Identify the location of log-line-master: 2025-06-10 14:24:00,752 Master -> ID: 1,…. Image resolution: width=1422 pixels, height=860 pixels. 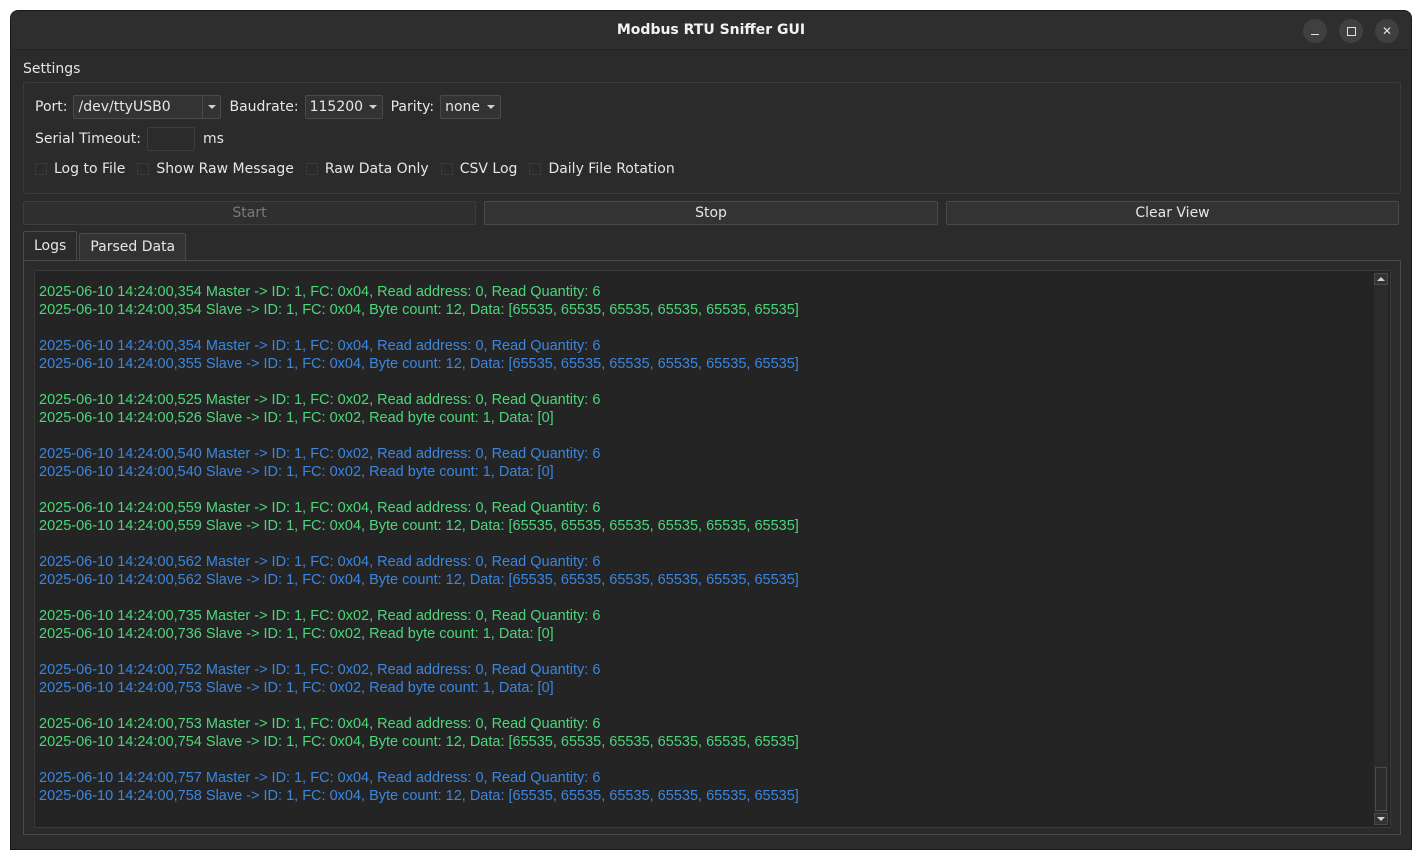
(320, 670).